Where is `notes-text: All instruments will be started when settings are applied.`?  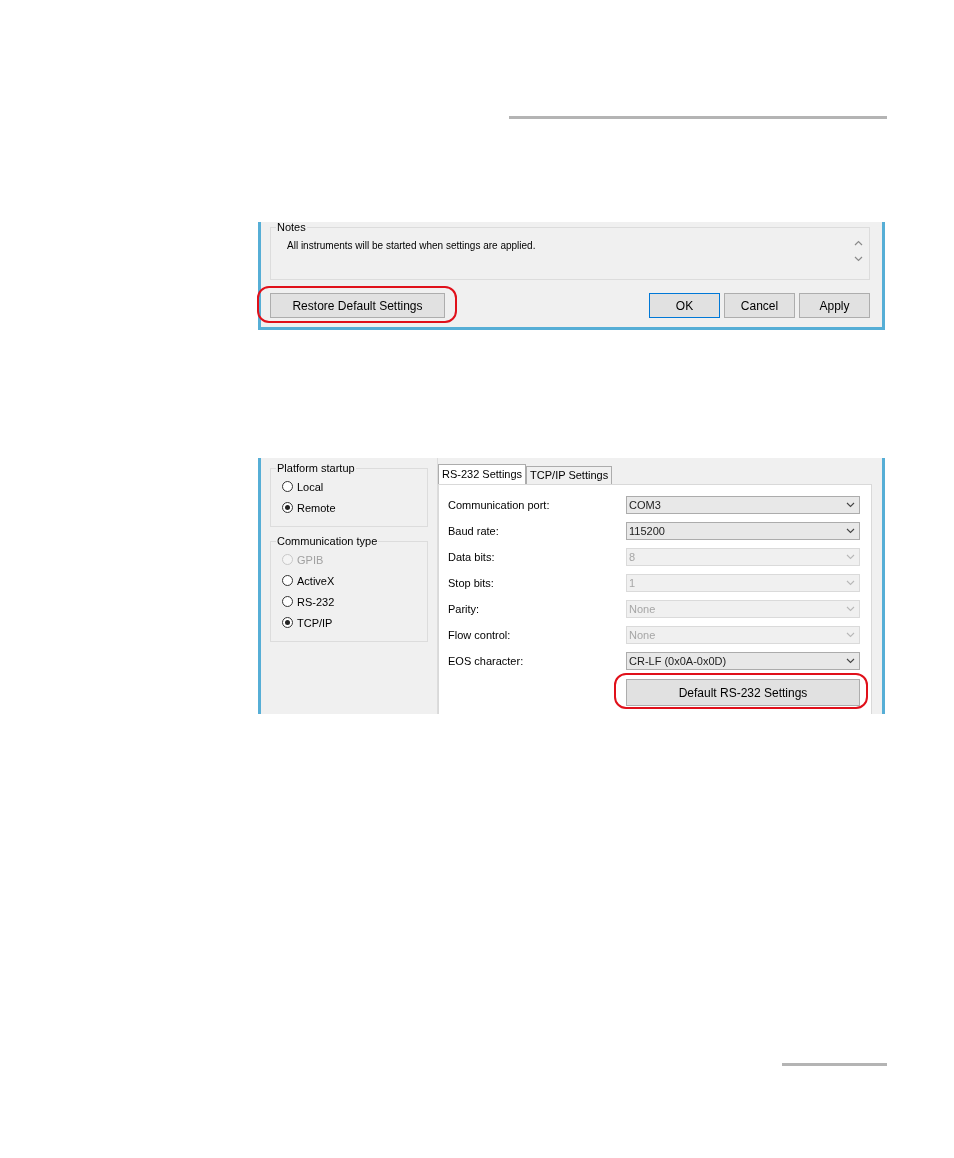
notes-text: All instruments will be started when settings are applied. is located at coordinates (411, 246).